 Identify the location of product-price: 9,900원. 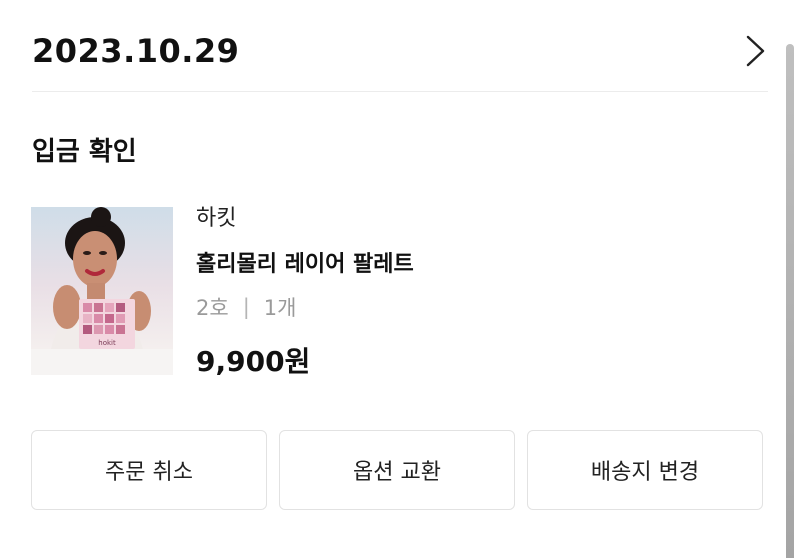
(253, 361).